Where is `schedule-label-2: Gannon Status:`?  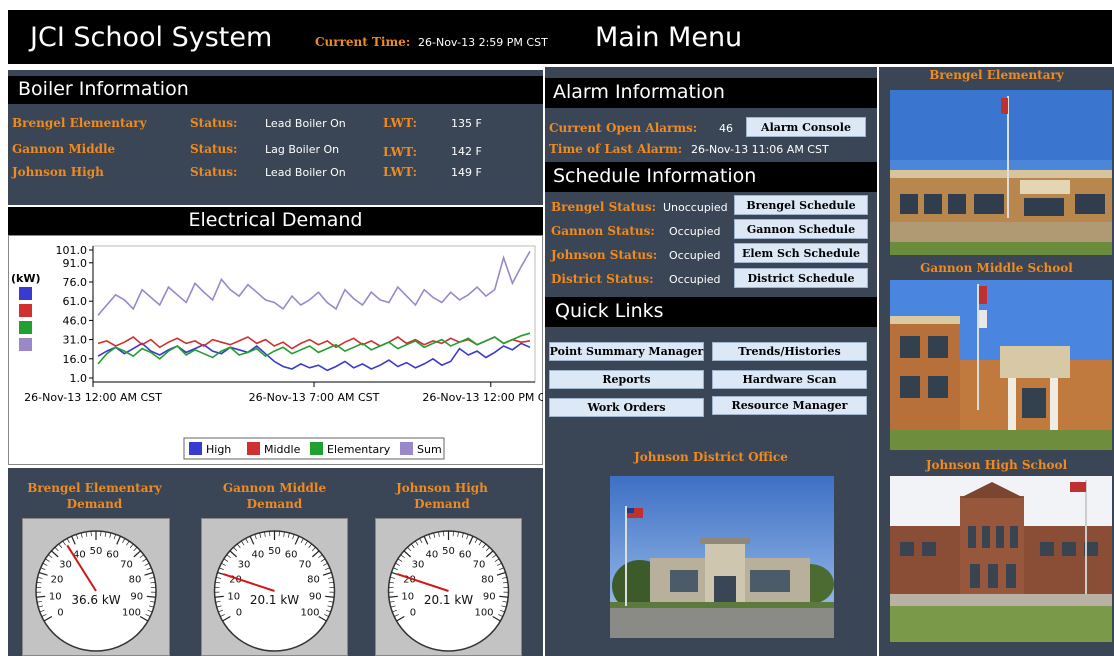 schedule-label-2: Gannon Status: is located at coordinates (603, 231).